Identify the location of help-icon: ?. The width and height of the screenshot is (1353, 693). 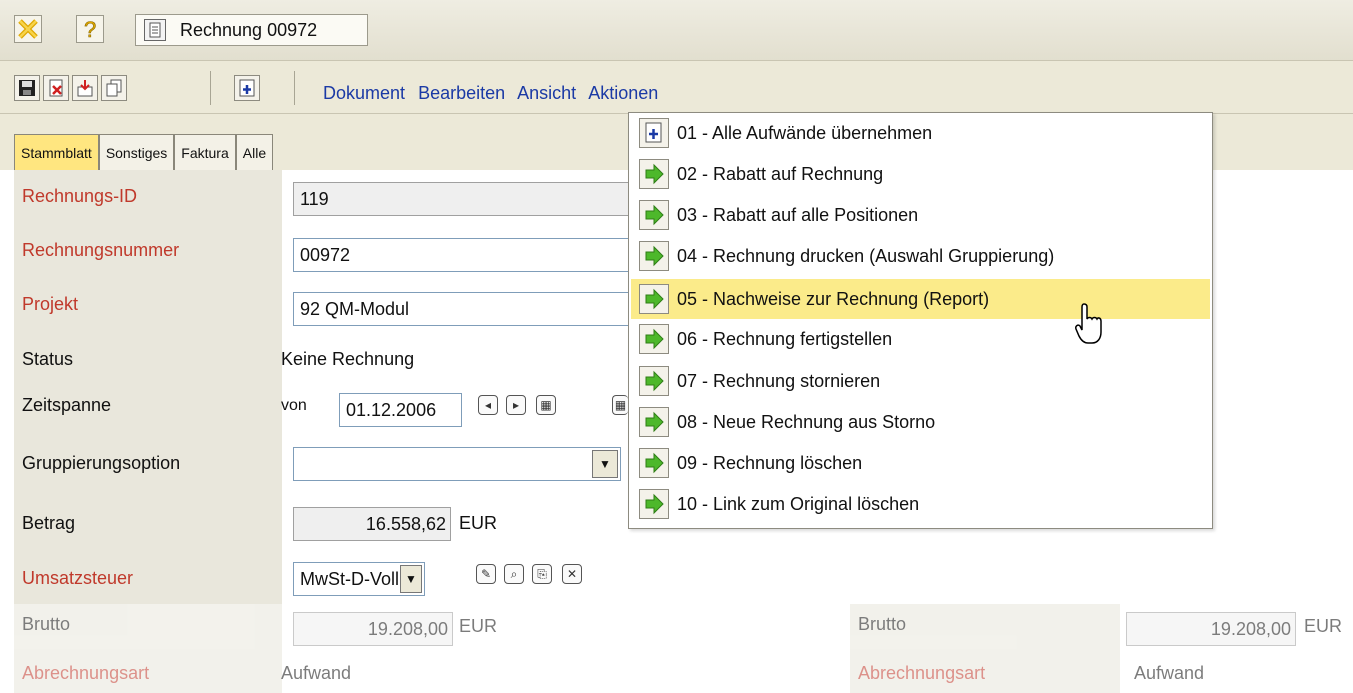
(90, 29).